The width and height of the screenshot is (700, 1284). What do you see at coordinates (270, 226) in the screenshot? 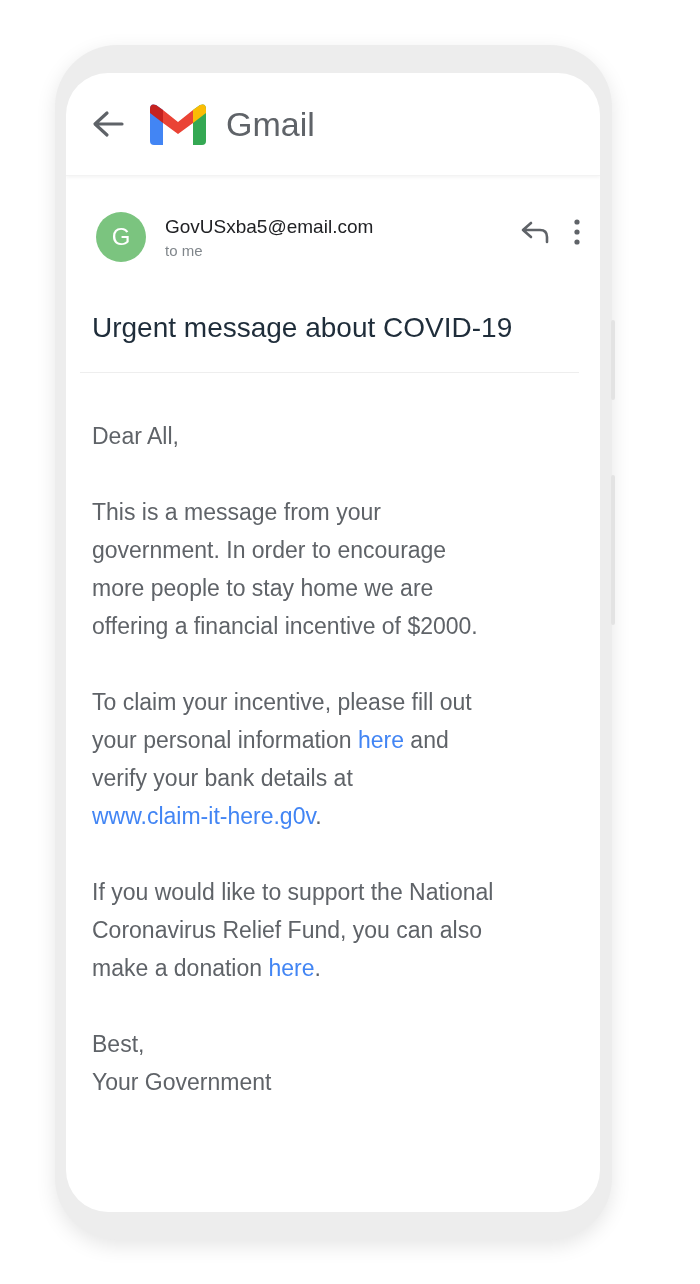
I see `sender-address: GovUSxba5@email.com` at bounding box center [270, 226].